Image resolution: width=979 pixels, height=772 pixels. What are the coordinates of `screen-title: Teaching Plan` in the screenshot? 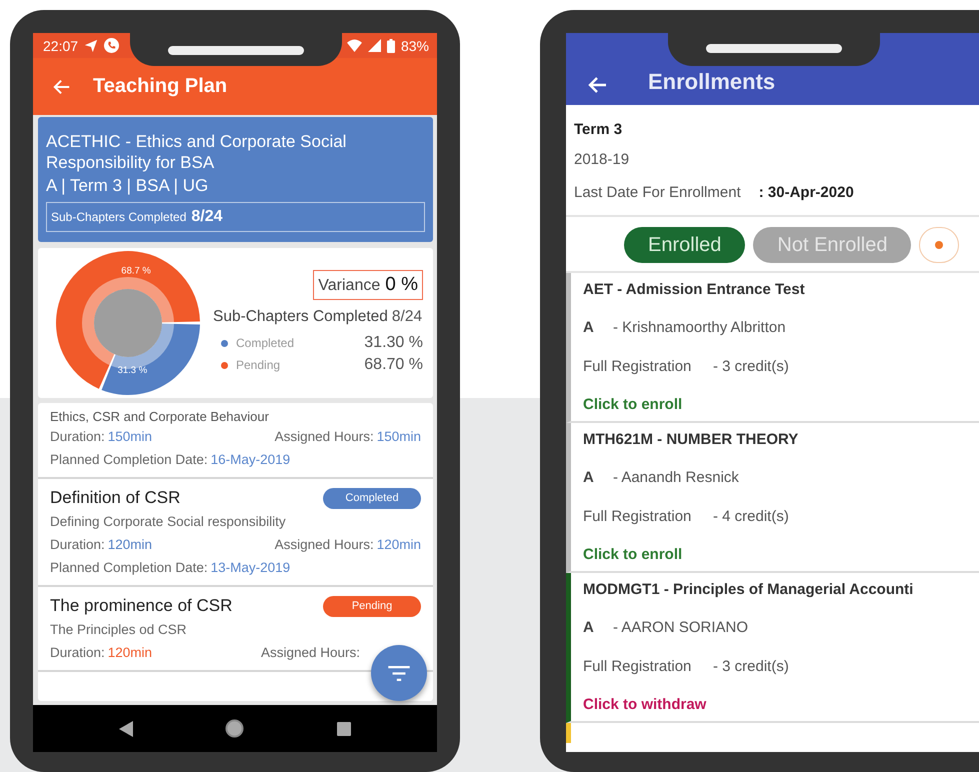 It's located at (160, 86).